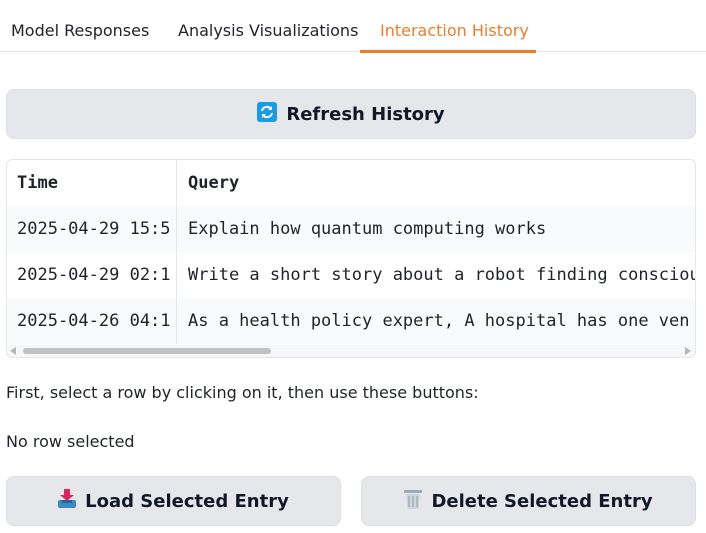  Describe the element at coordinates (448, 26) in the screenshot. I see `tab-interaction-history: Interaction History` at that location.